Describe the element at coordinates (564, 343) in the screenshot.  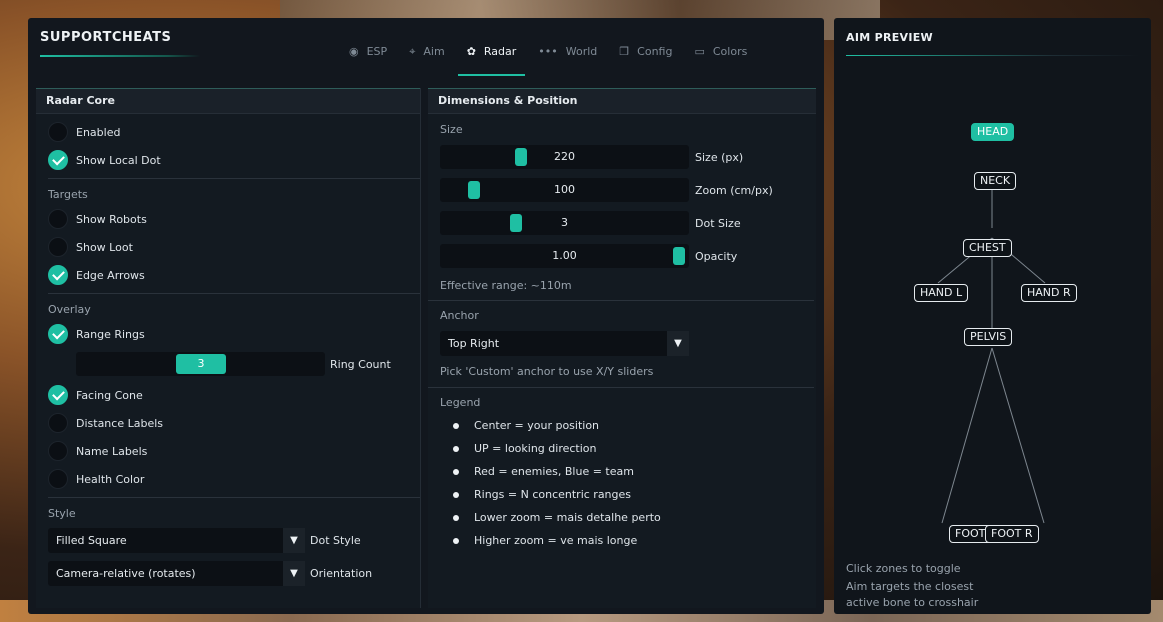
I see `anchor-select: Top Right ▼` at that location.